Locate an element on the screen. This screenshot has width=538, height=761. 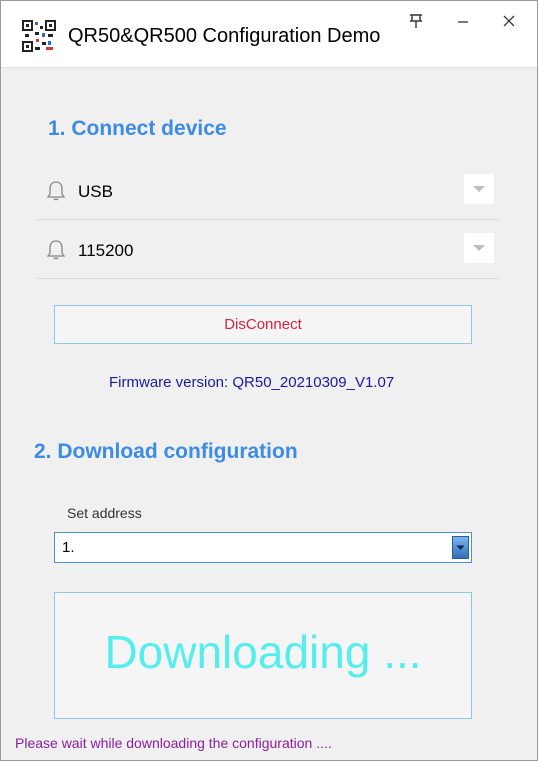
pin-button is located at coordinates (416, 21).